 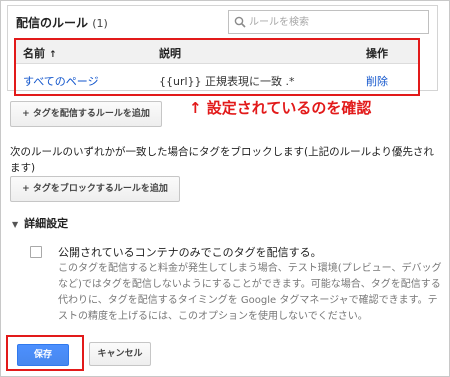 What do you see at coordinates (52, 23) in the screenshot?
I see `panel-title-text: 配信のルール` at bounding box center [52, 23].